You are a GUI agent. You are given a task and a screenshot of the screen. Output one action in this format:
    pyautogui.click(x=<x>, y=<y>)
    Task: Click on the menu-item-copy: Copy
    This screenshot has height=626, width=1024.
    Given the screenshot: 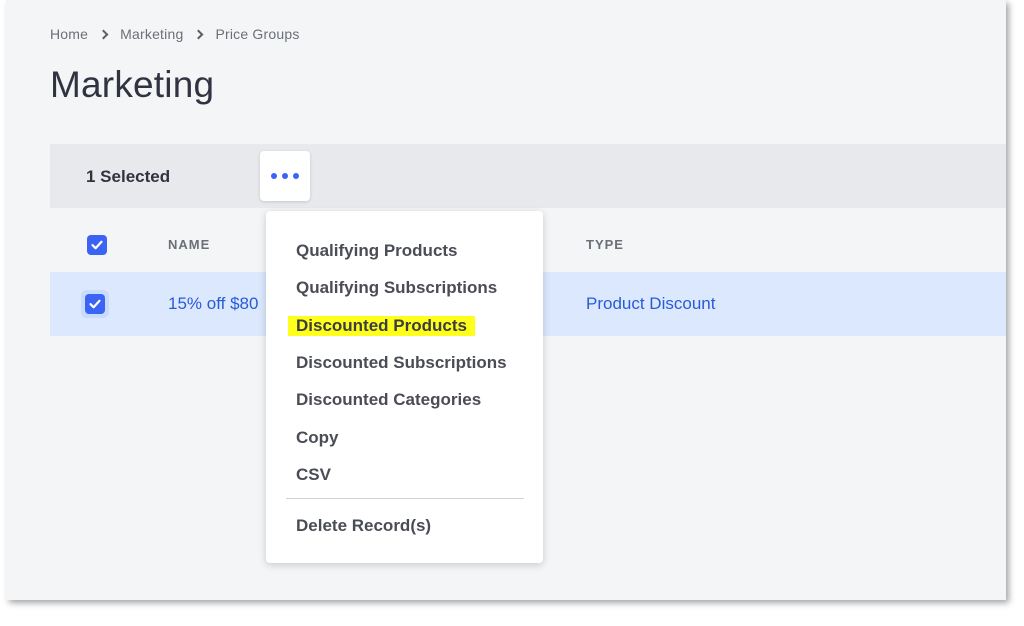 What is the action you would take?
    pyautogui.click(x=317, y=438)
    